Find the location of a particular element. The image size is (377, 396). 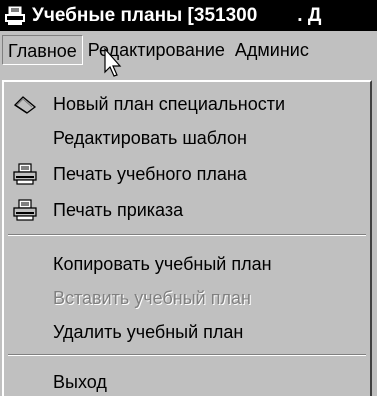

menu-item-label: Вставить учебный план is located at coordinates (152, 297).